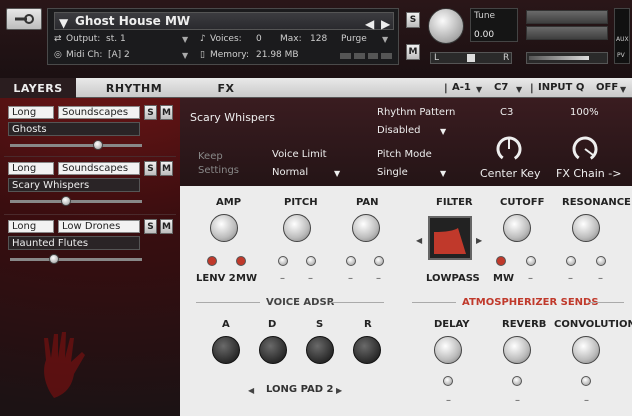  I want to click on wrench-icon, so click(24, 19).